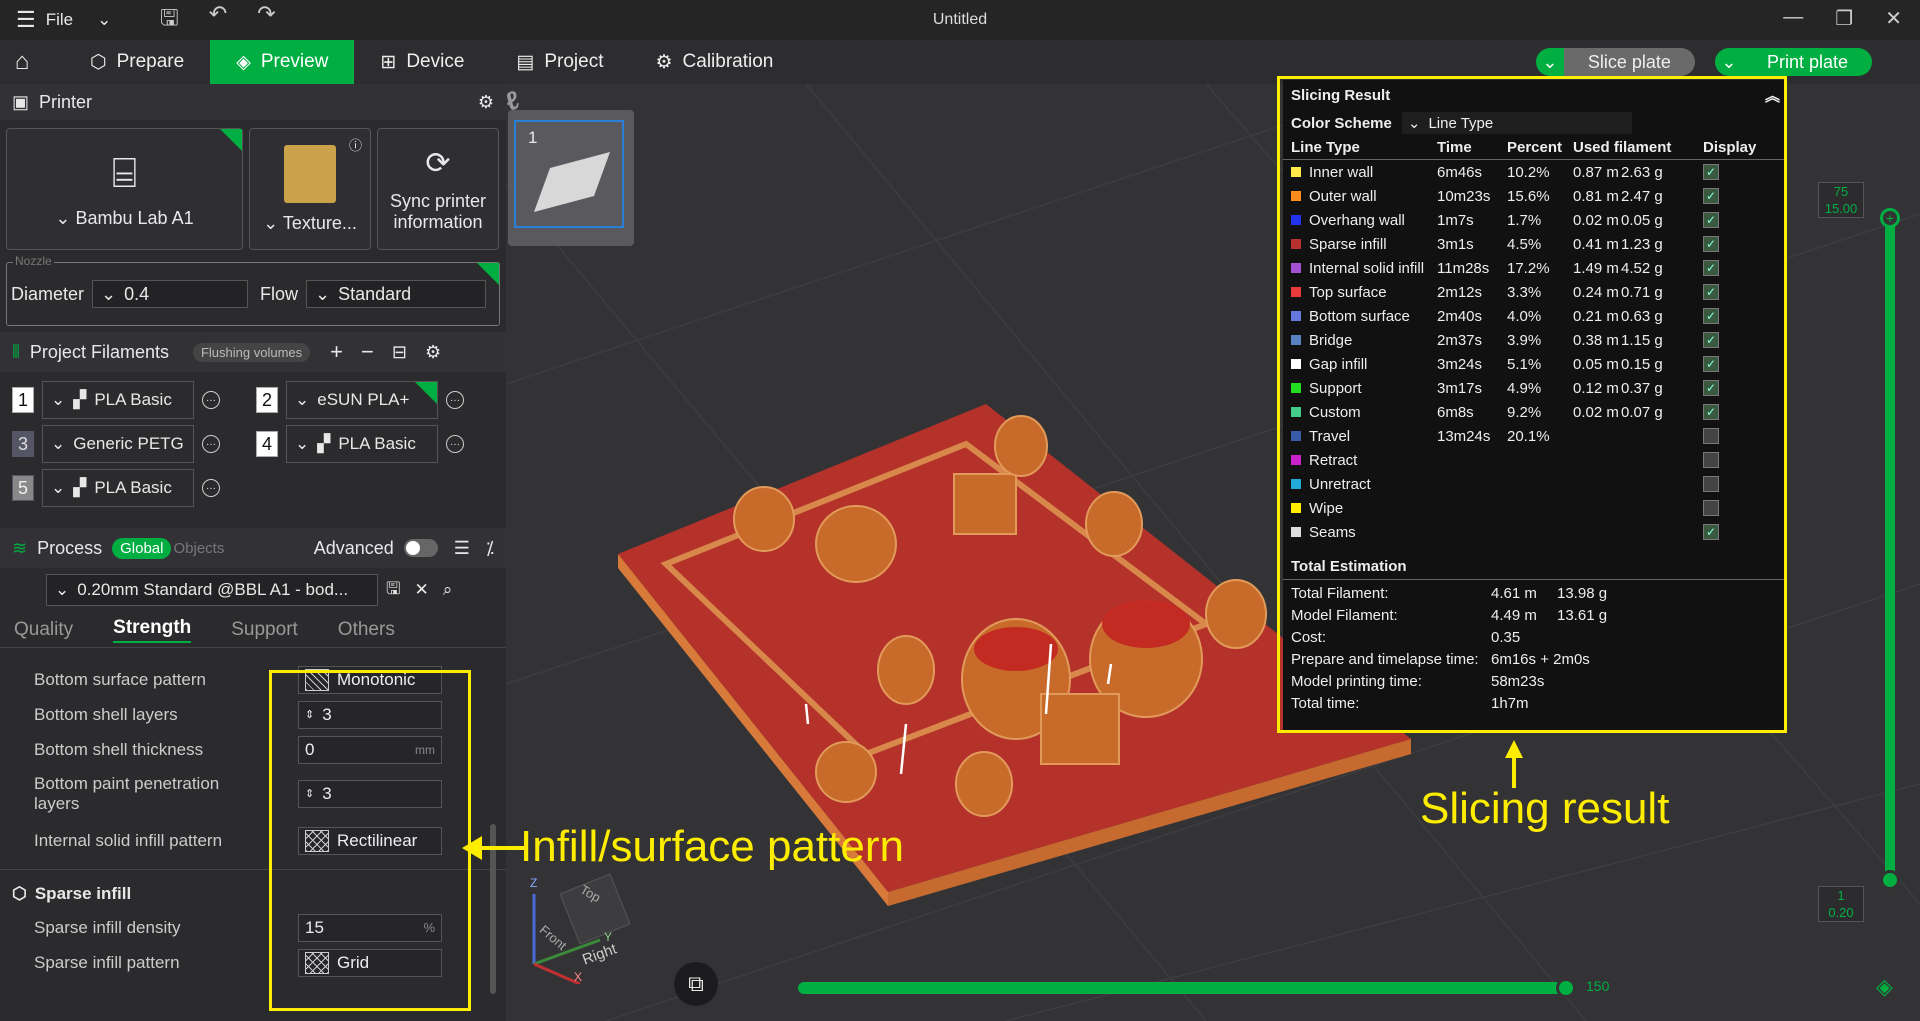  Describe the element at coordinates (43, 630) in the screenshot. I see `tab-quality: Quality` at that location.